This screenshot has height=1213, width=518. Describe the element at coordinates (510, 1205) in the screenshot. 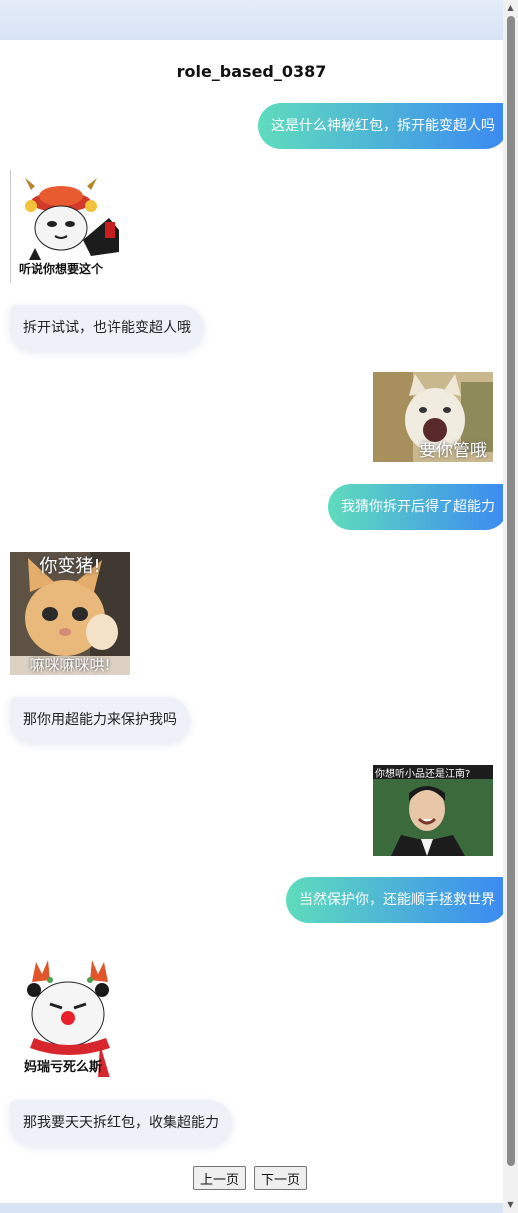

I see `scroll-down-arrow-icon: ▼` at that location.